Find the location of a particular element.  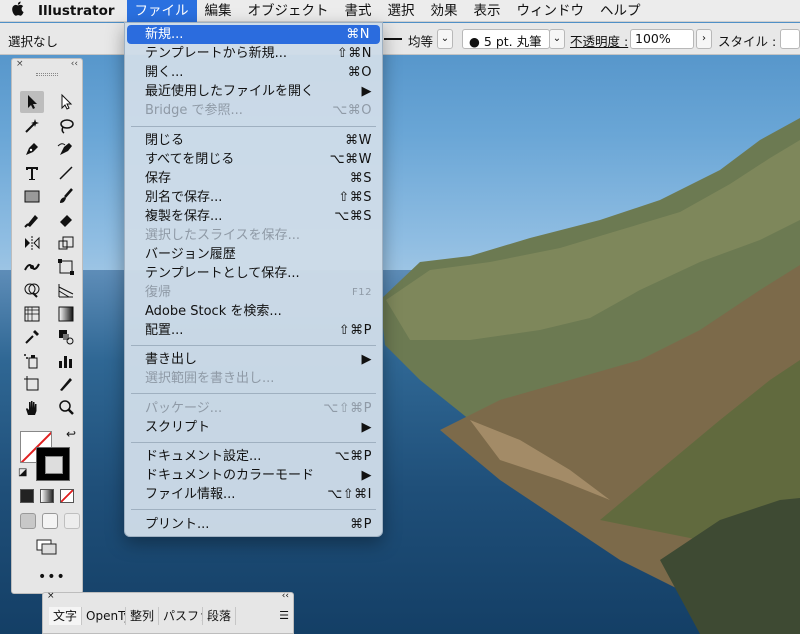

menu-item-shortcut: ⌘O is located at coordinates (359, 72).